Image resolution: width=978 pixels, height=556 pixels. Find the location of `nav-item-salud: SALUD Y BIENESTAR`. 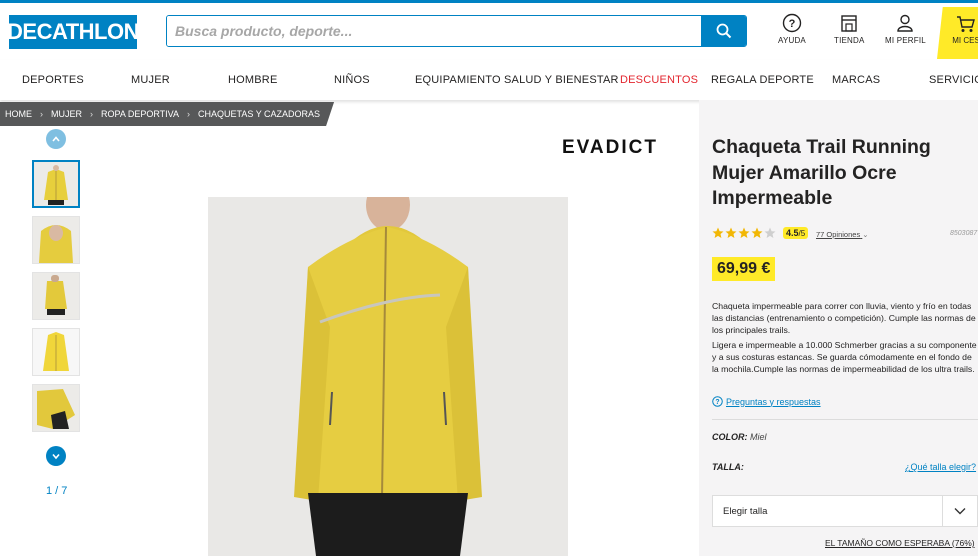

nav-item-salud: SALUD Y BIENESTAR is located at coordinates (561, 80).